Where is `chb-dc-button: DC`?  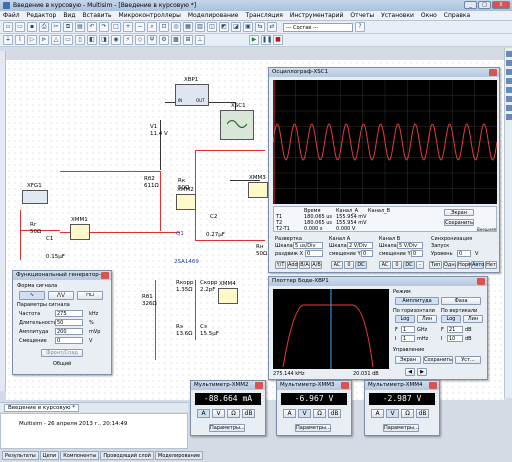
chb-dc-button: DC is located at coordinates (409, 265).